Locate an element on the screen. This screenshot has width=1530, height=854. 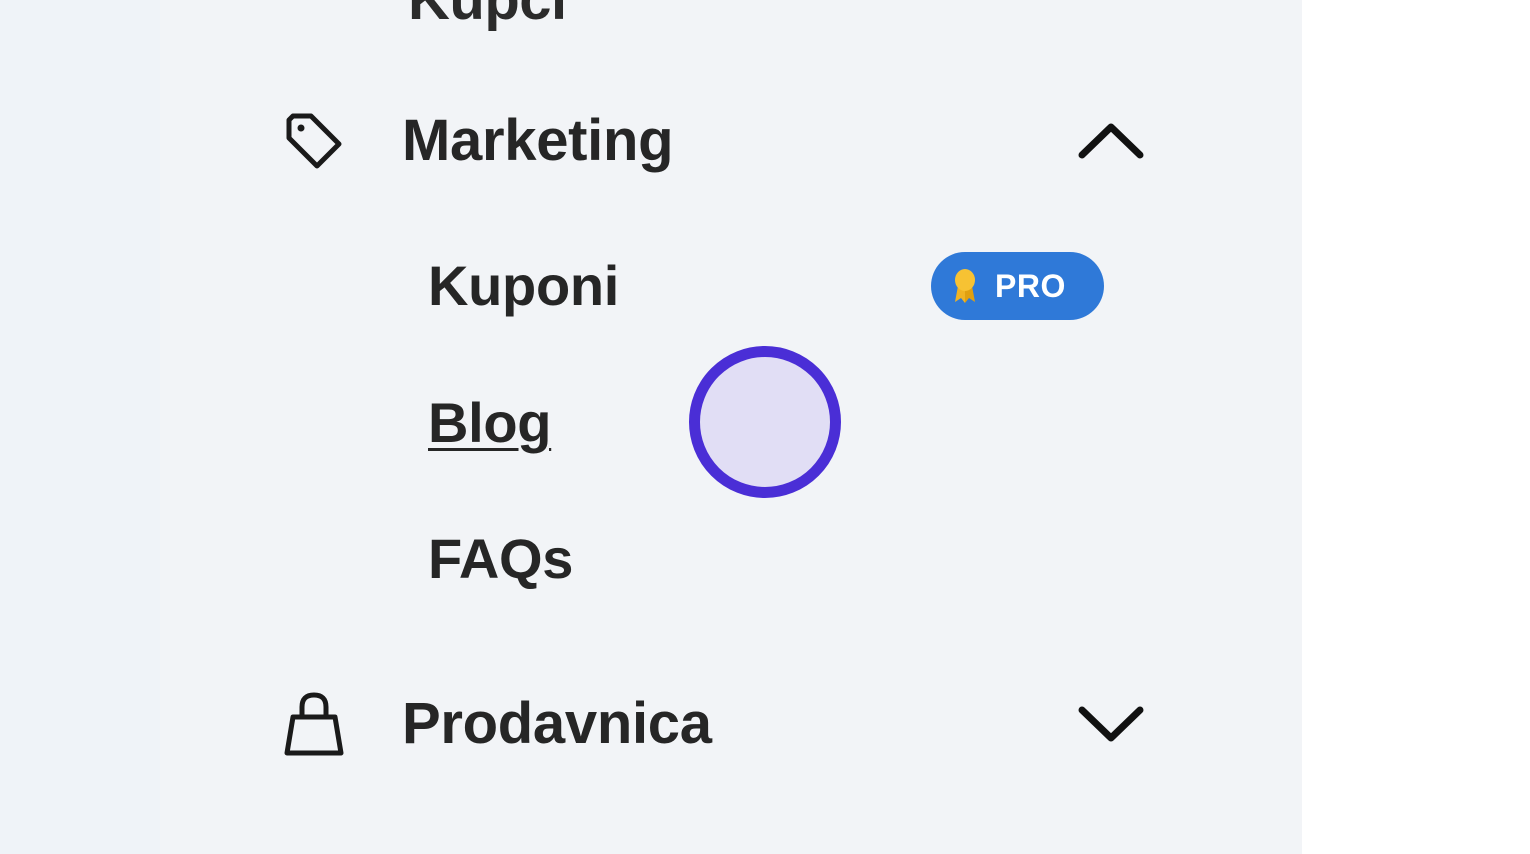
sidebar-subitem-label: FAQs is located at coordinates (501, 558).